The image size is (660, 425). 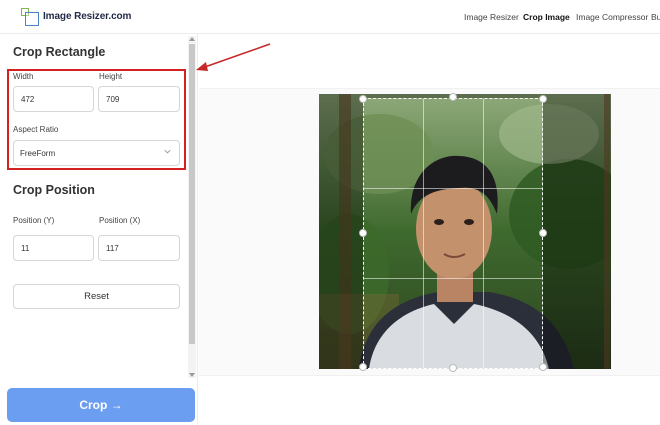 What do you see at coordinates (655, 17) in the screenshot?
I see `nav-more: Bu` at bounding box center [655, 17].